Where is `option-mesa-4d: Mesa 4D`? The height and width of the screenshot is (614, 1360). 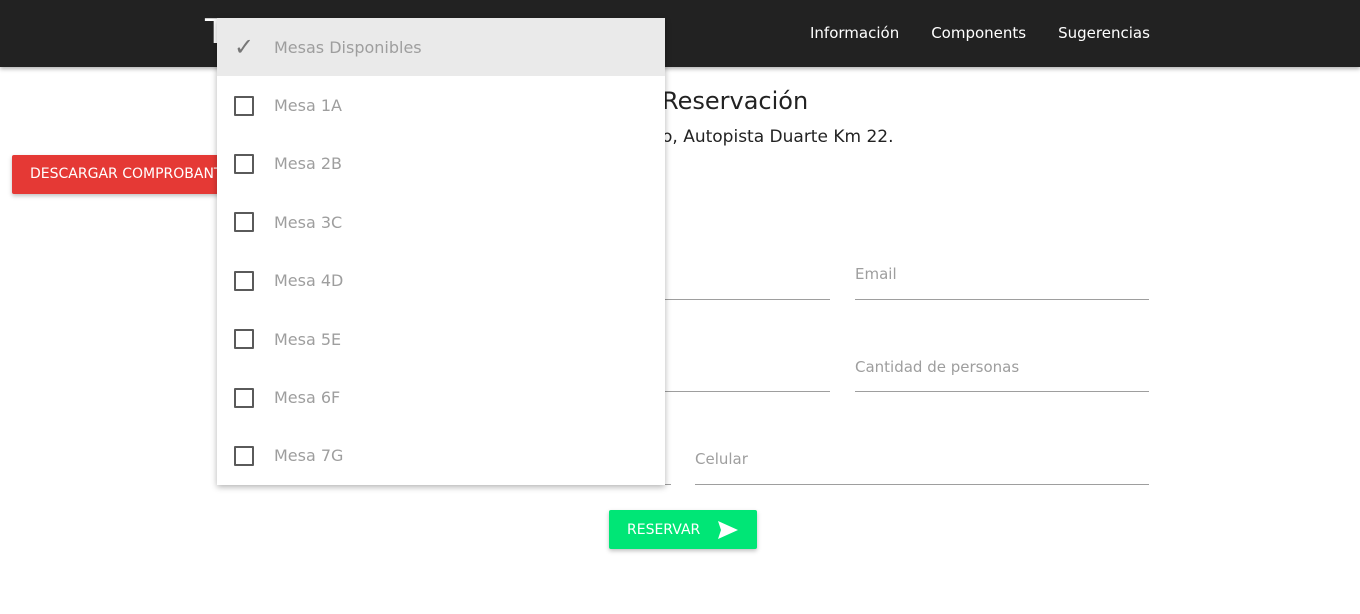 option-mesa-4d: Mesa 4D is located at coordinates (441, 281).